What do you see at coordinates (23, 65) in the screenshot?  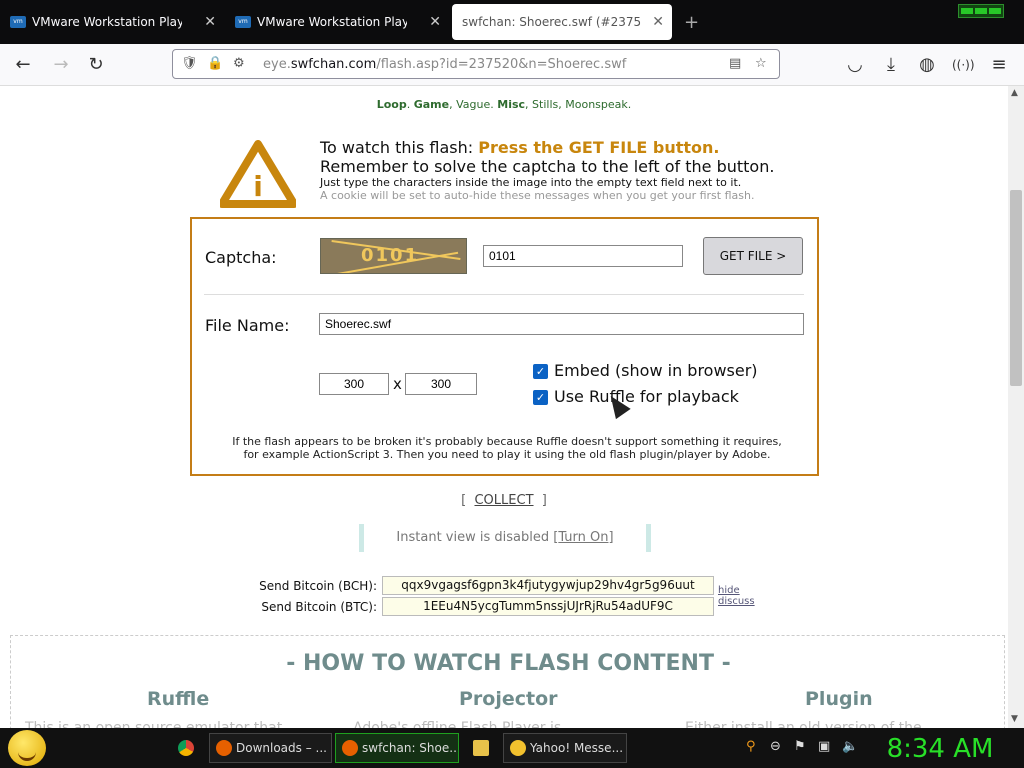 I see `back-arrow-icon: ←` at bounding box center [23, 65].